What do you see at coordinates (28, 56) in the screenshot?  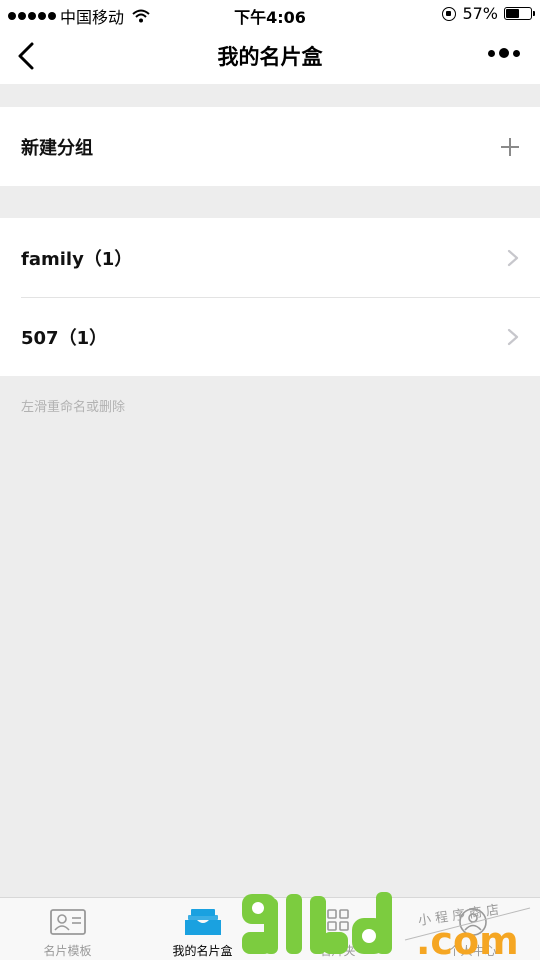 I see `back-arrow-icon` at bounding box center [28, 56].